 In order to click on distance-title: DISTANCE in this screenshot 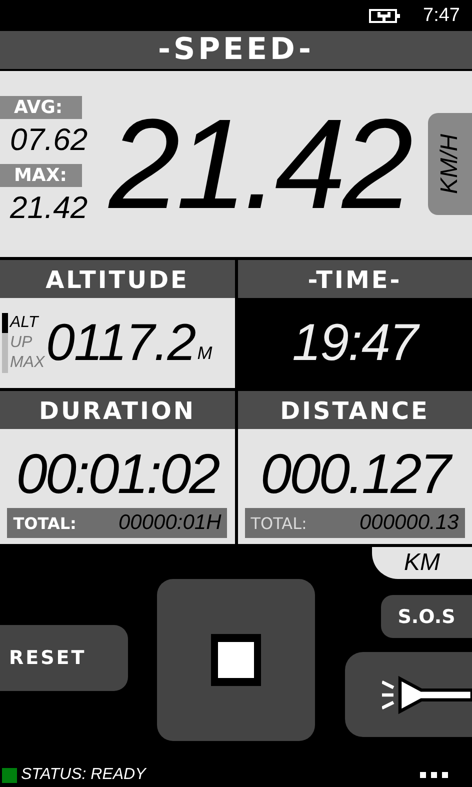, I will do `click(355, 410)`.